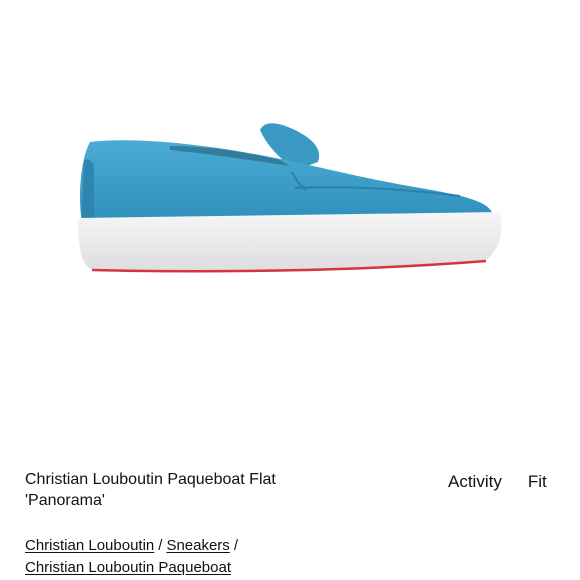 This screenshot has width=580, height=580. I want to click on tab-fit: Fit, so click(537, 482).